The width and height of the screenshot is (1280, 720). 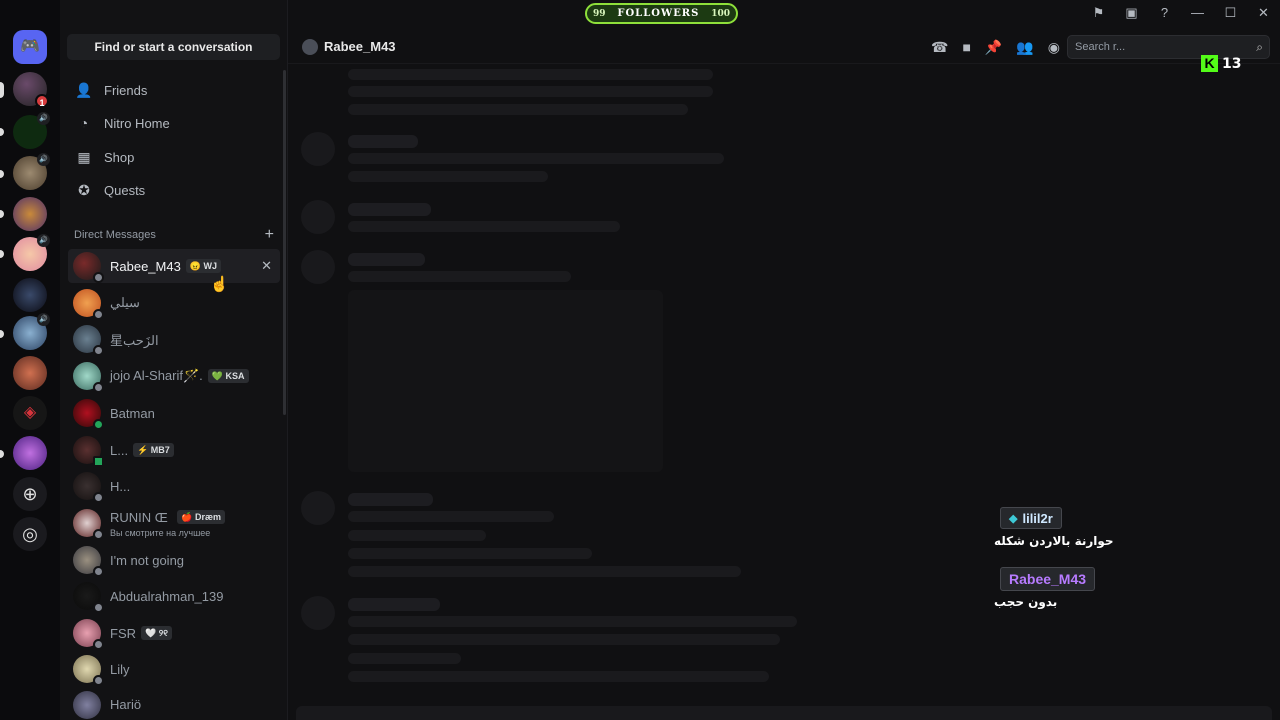 I want to click on create-dm-plus-icon: +, so click(x=269, y=235).